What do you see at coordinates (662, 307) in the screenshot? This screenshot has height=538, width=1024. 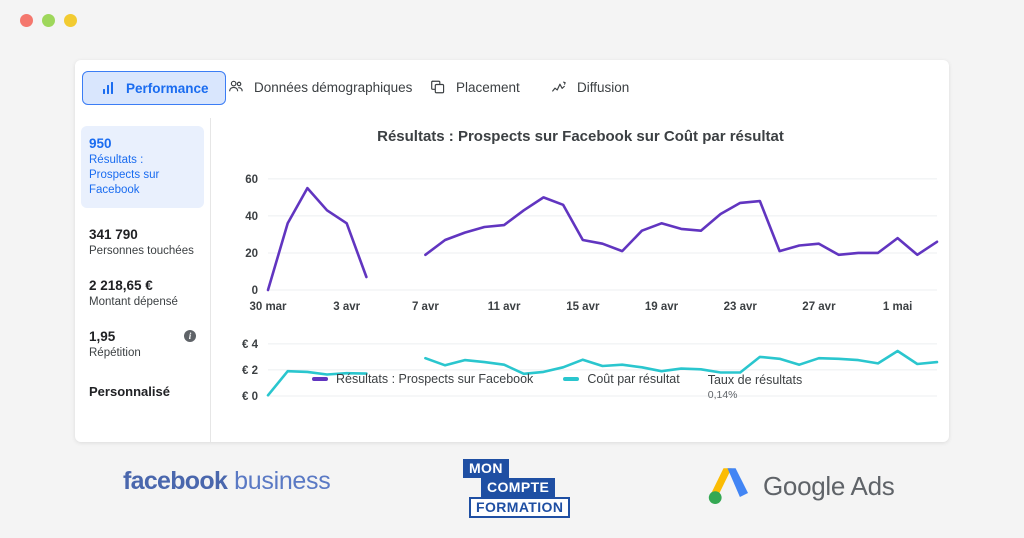 I see `svg-text: 19 avr` at bounding box center [662, 307].